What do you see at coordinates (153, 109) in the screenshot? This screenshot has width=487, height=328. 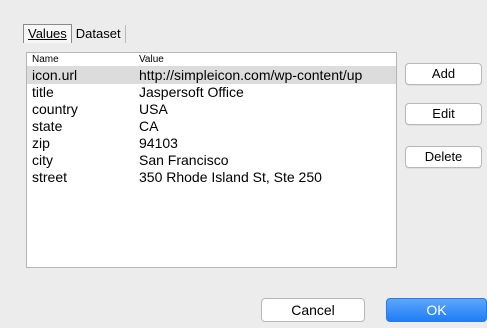 I see `row-value-cell: USA` at bounding box center [153, 109].